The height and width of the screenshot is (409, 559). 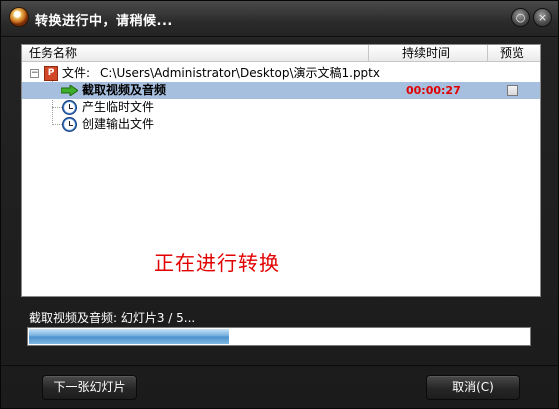 What do you see at coordinates (124, 90) in the screenshot?
I see `task-label: 截取视频及音频` at bounding box center [124, 90].